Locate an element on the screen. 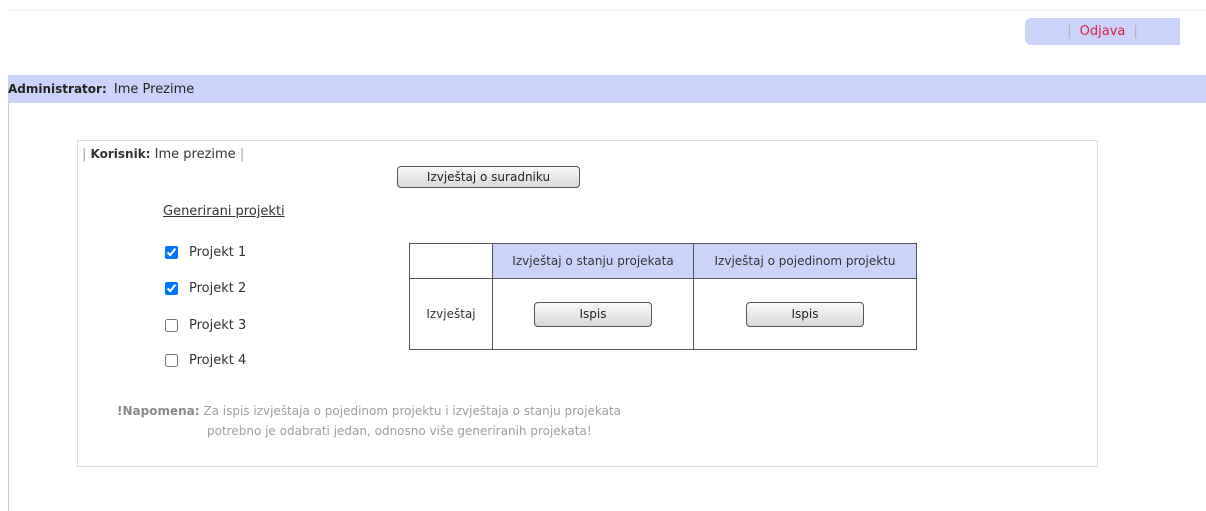 Image resolution: width=1206 pixels, height=511 pixels. admin-bar: Administrator: Ime Prezime is located at coordinates (607, 89).